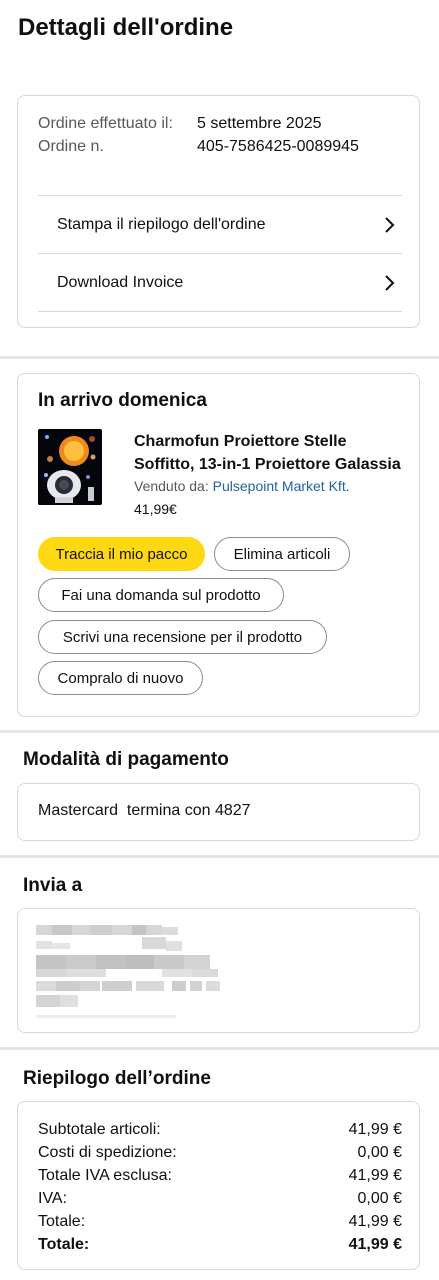 The image size is (439, 1280). What do you see at coordinates (99, 1129) in the screenshot?
I see `summary-label: Subtotale articoli:` at bounding box center [99, 1129].